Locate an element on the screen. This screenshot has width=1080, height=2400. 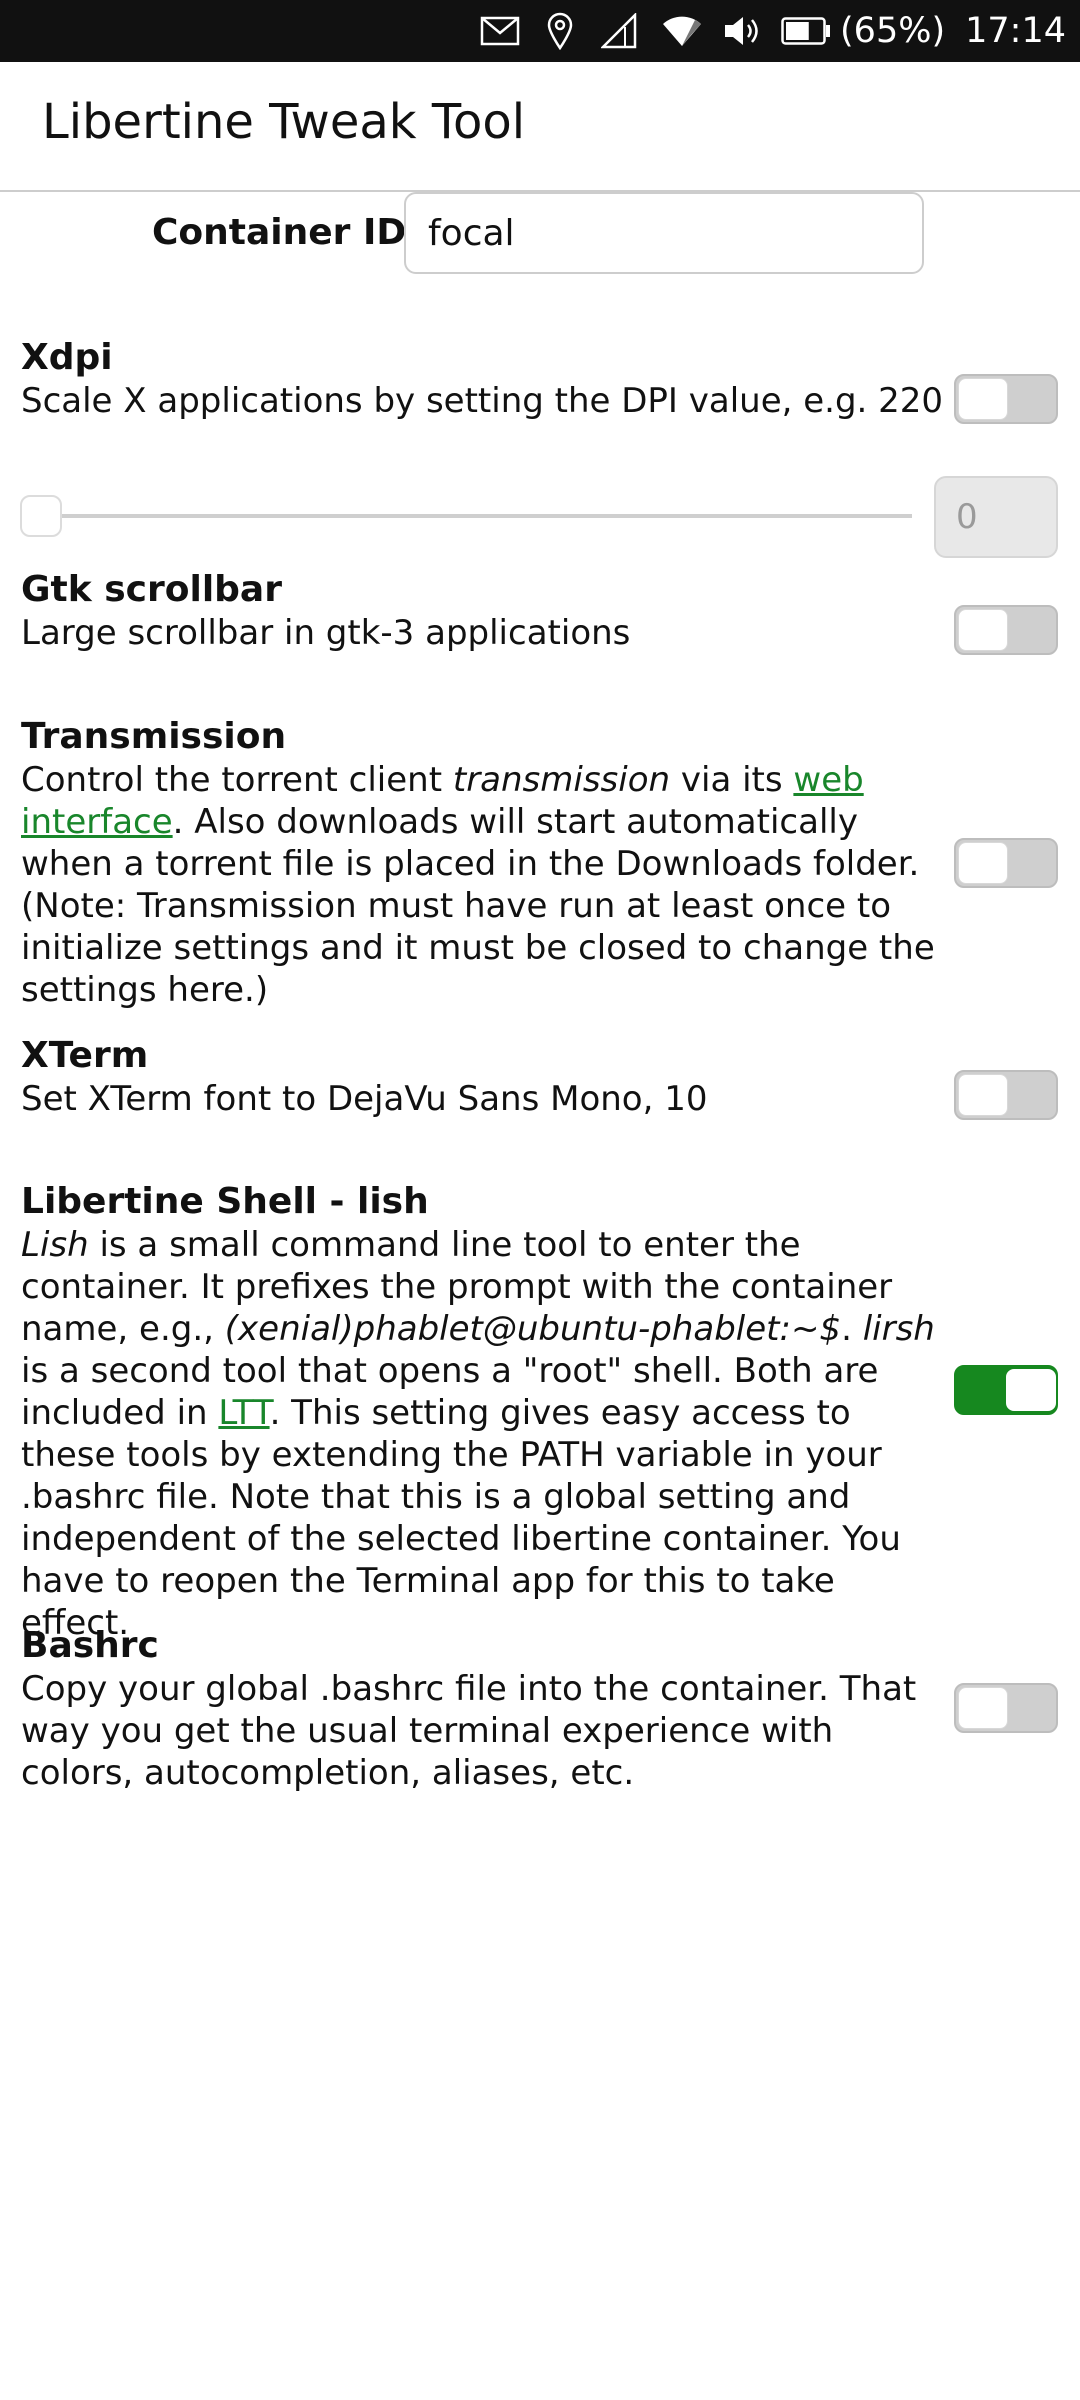
xdpi-title: Xdpi is located at coordinates (67, 357).